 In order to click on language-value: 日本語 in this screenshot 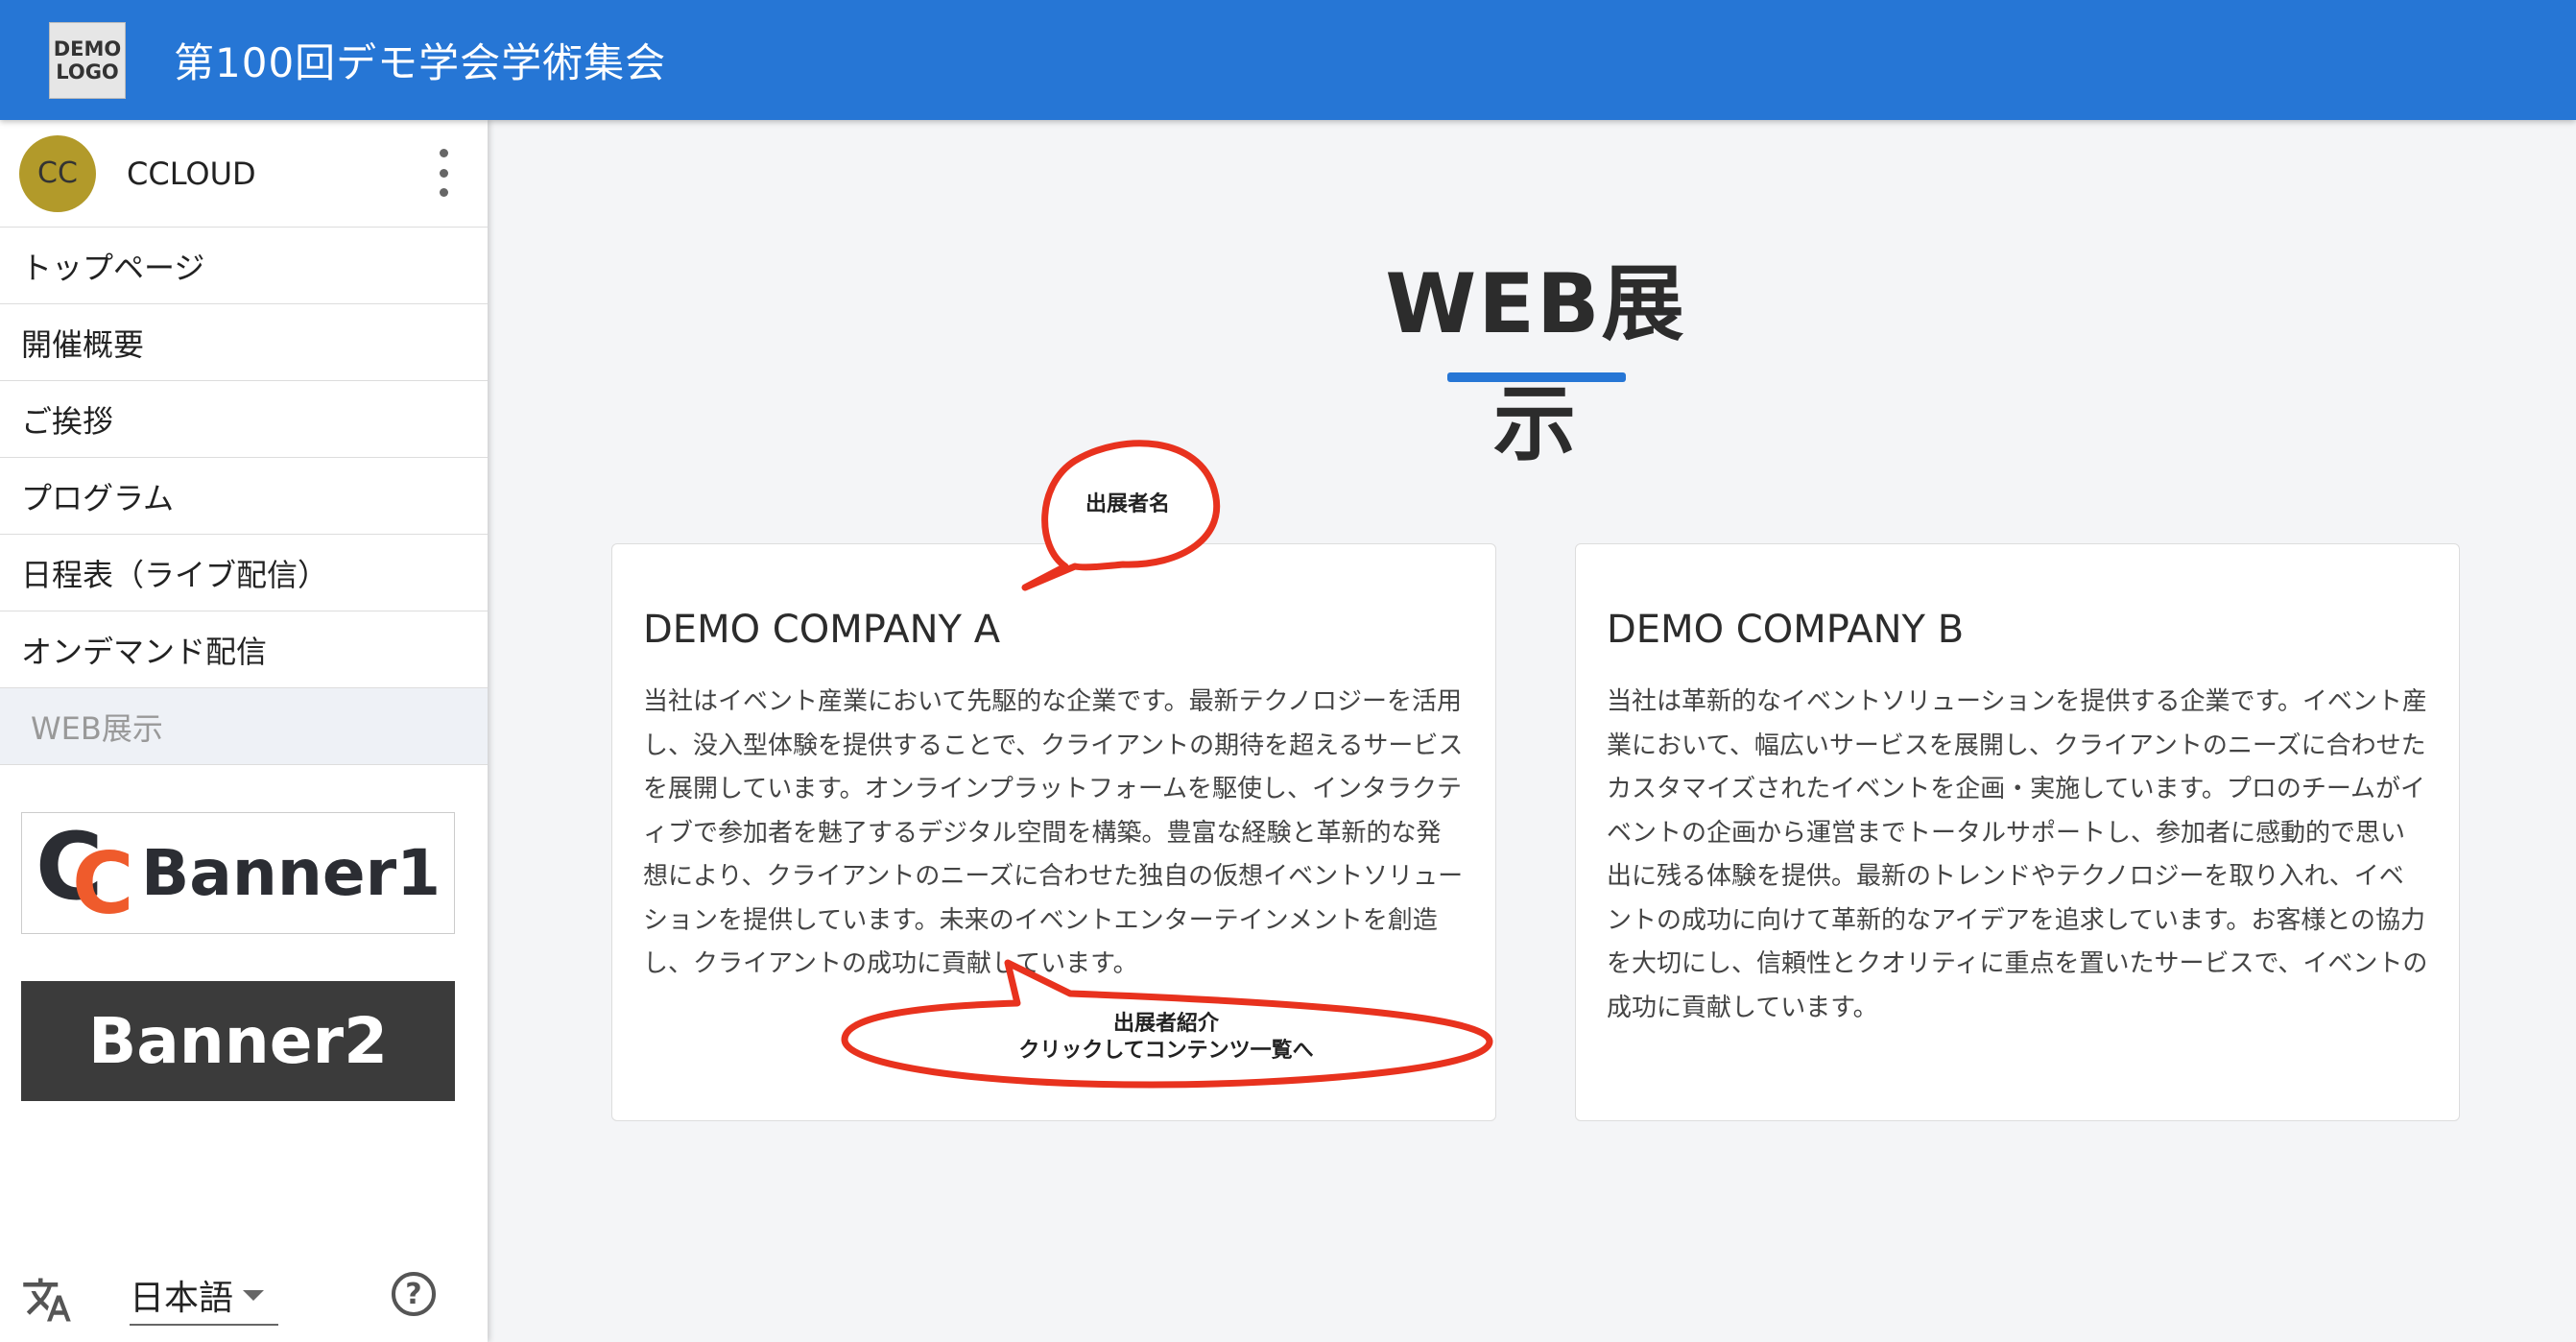, I will do `click(182, 1299)`.